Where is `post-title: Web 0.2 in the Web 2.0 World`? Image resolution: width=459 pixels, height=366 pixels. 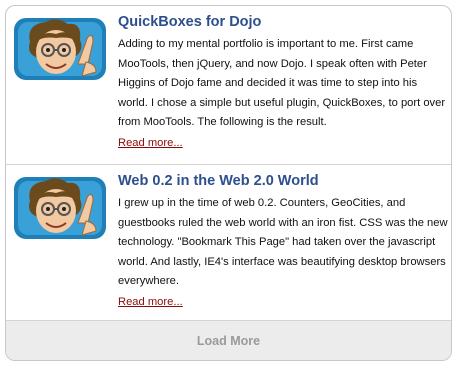
post-title: Web 0.2 in the Web 2.0 World is located at coordinates (283, 181).